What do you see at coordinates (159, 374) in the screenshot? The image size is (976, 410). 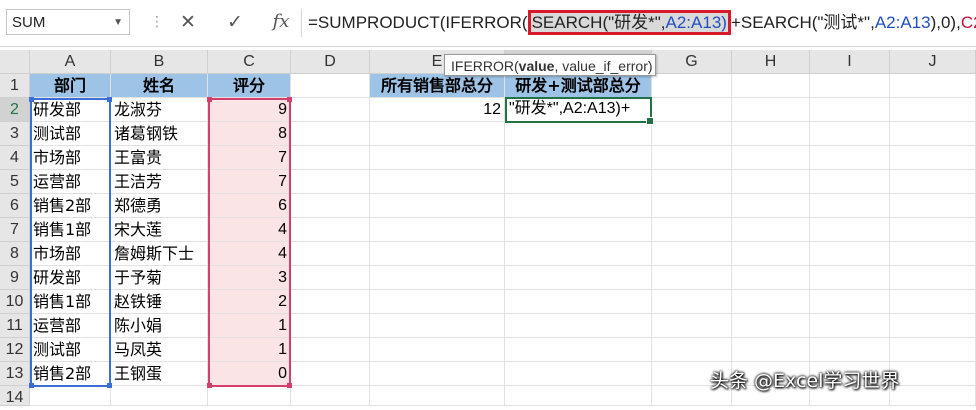 I see `cell-b13: 王钢蛋` at bounding box center [159, 374].